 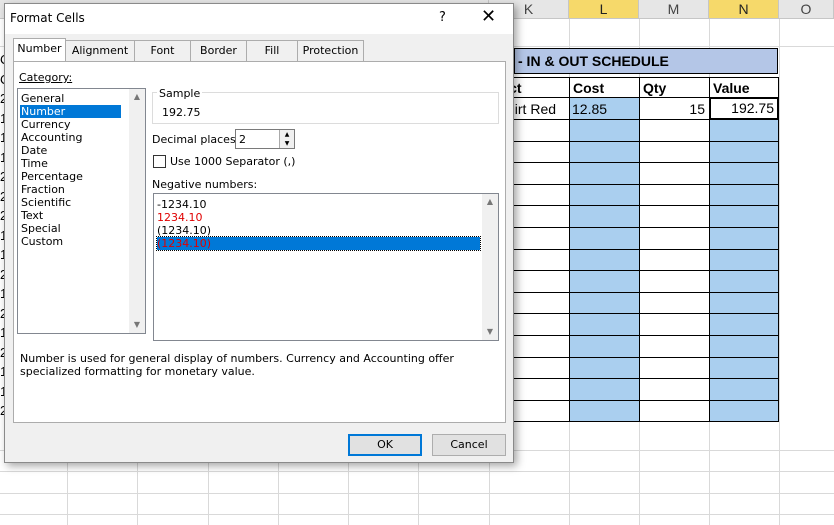 I want to click on negative-format-option: -1234.10, so click(x=318, y=204).